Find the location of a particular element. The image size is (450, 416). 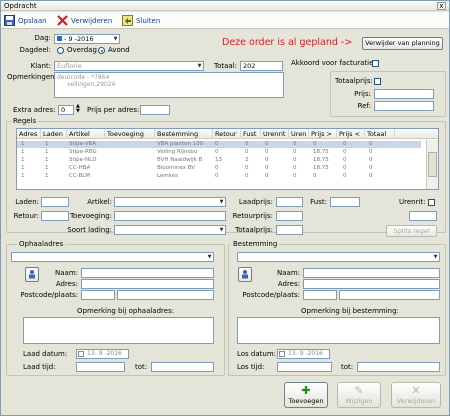

table-row: 1 1 Stipe-VBA VBA planten 100 0 0 0 0 0 0 0 is located at coordinates (219, 144).